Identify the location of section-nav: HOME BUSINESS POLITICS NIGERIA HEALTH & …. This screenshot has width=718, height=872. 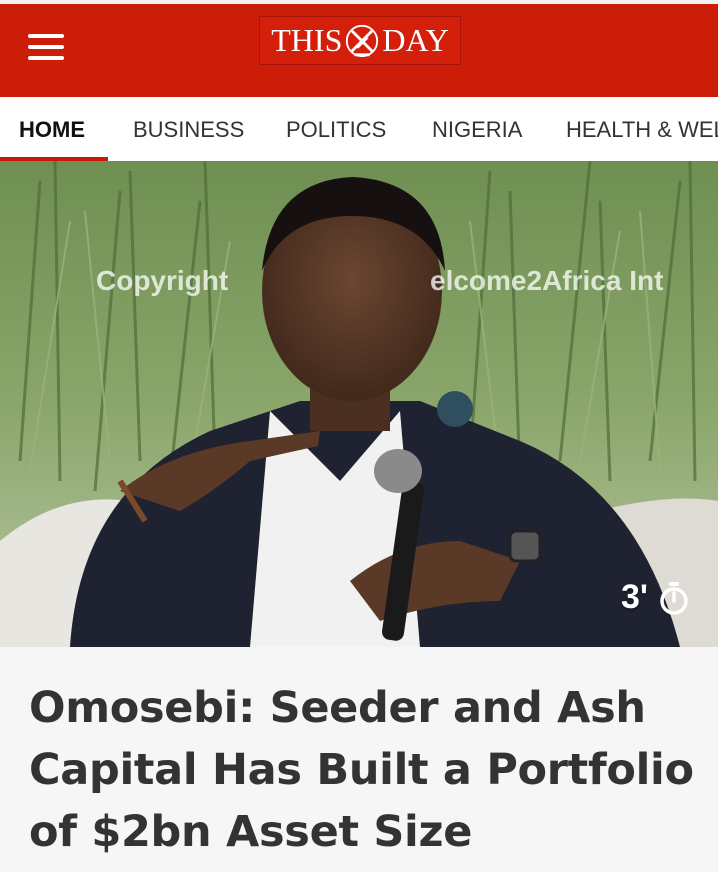
(359, 129).